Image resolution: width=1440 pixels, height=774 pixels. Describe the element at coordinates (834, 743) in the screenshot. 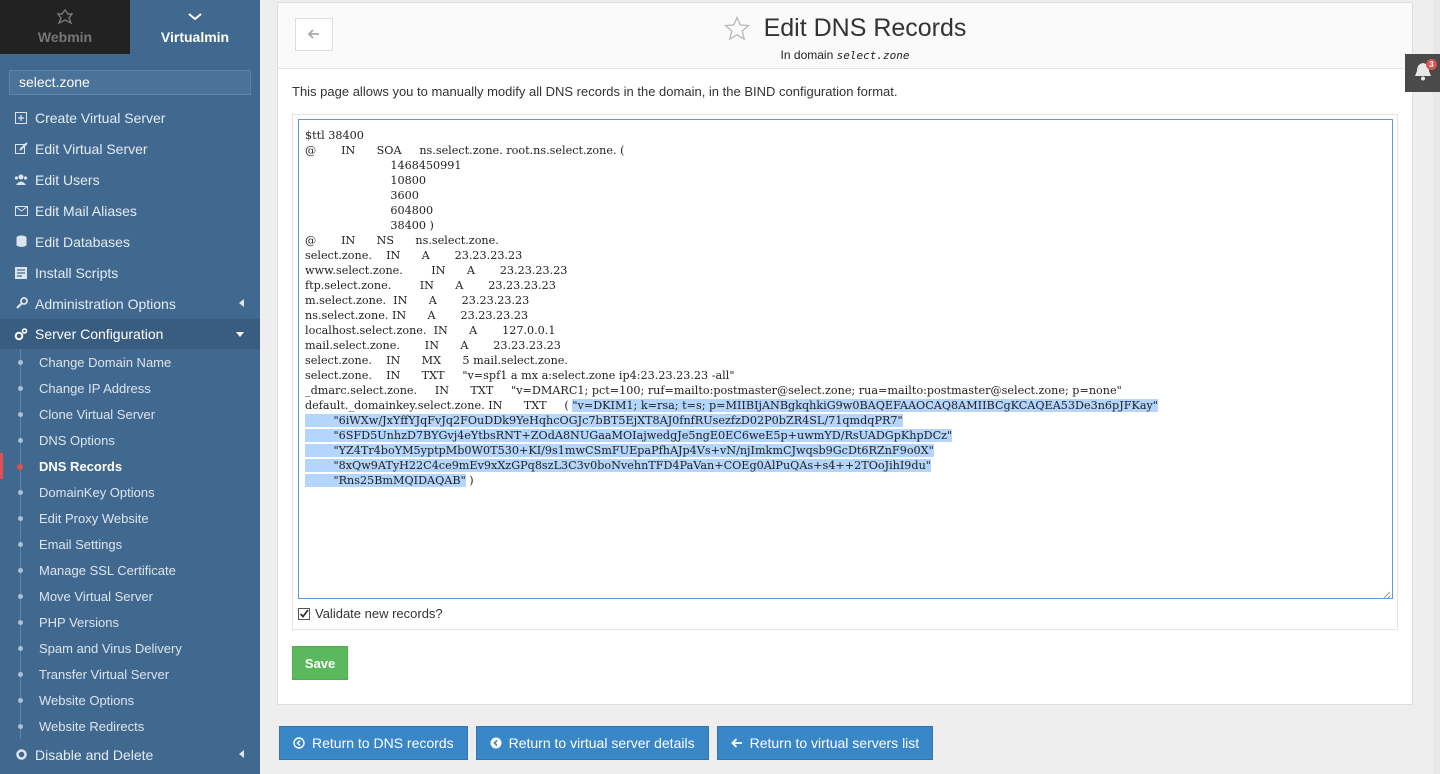

I see `button-label: Return to virtual servers list` at that location.